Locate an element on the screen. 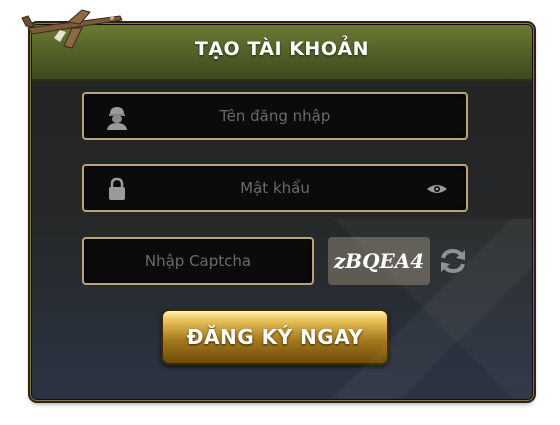 This screenshot has height=425, width=560. plane-logo-icon is located at coordinates (72, 29).